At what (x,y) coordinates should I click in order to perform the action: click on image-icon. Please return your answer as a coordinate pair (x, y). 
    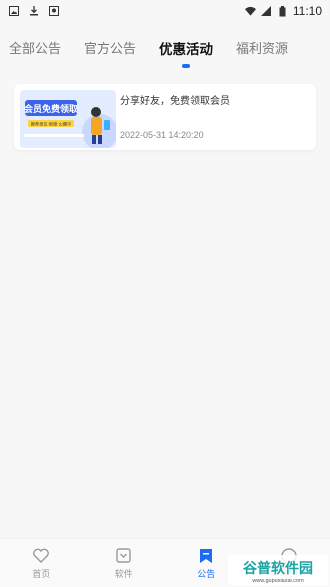
    Looking at the image, I should click on (13, 11).